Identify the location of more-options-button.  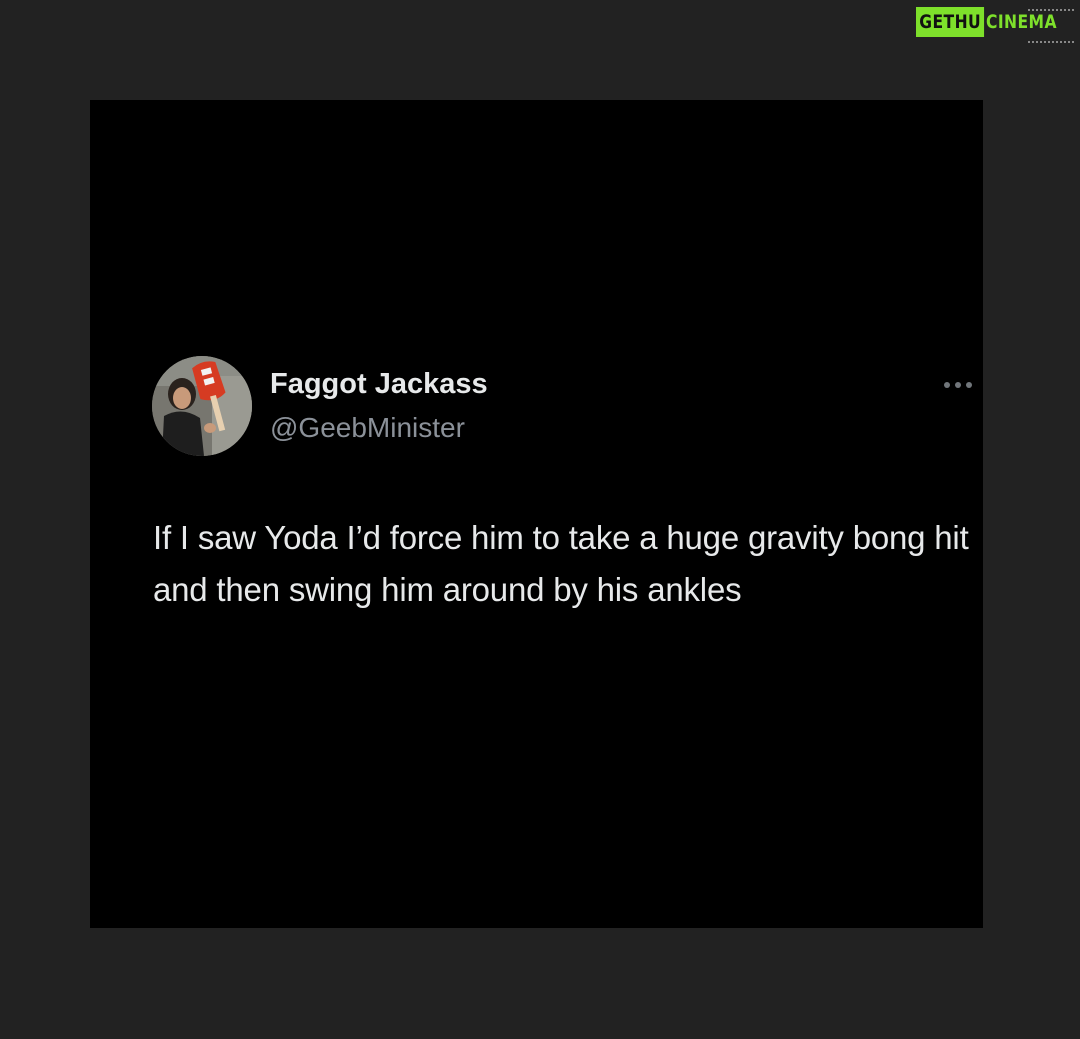
(958, 385).